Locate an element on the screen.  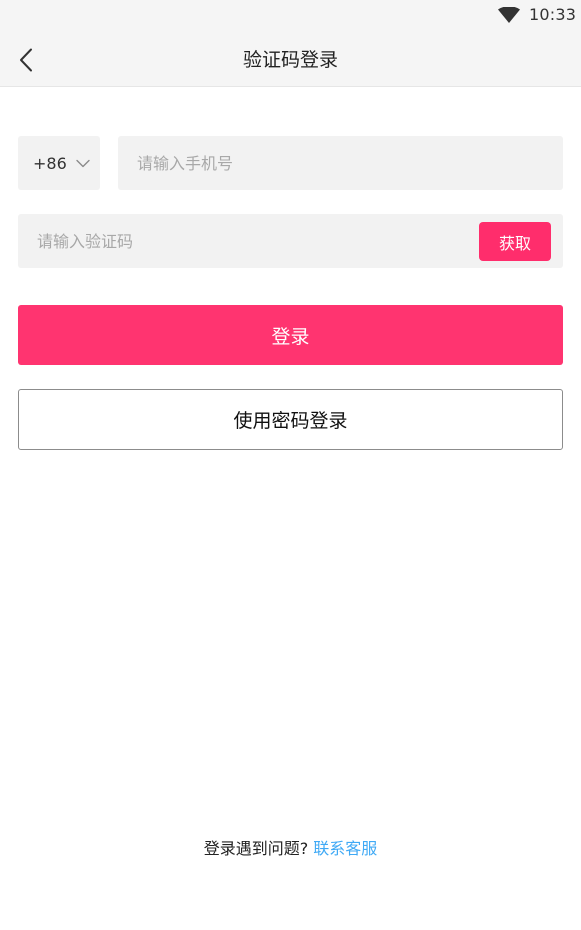
chevron-down-icon is located at coordinates (83, 163).